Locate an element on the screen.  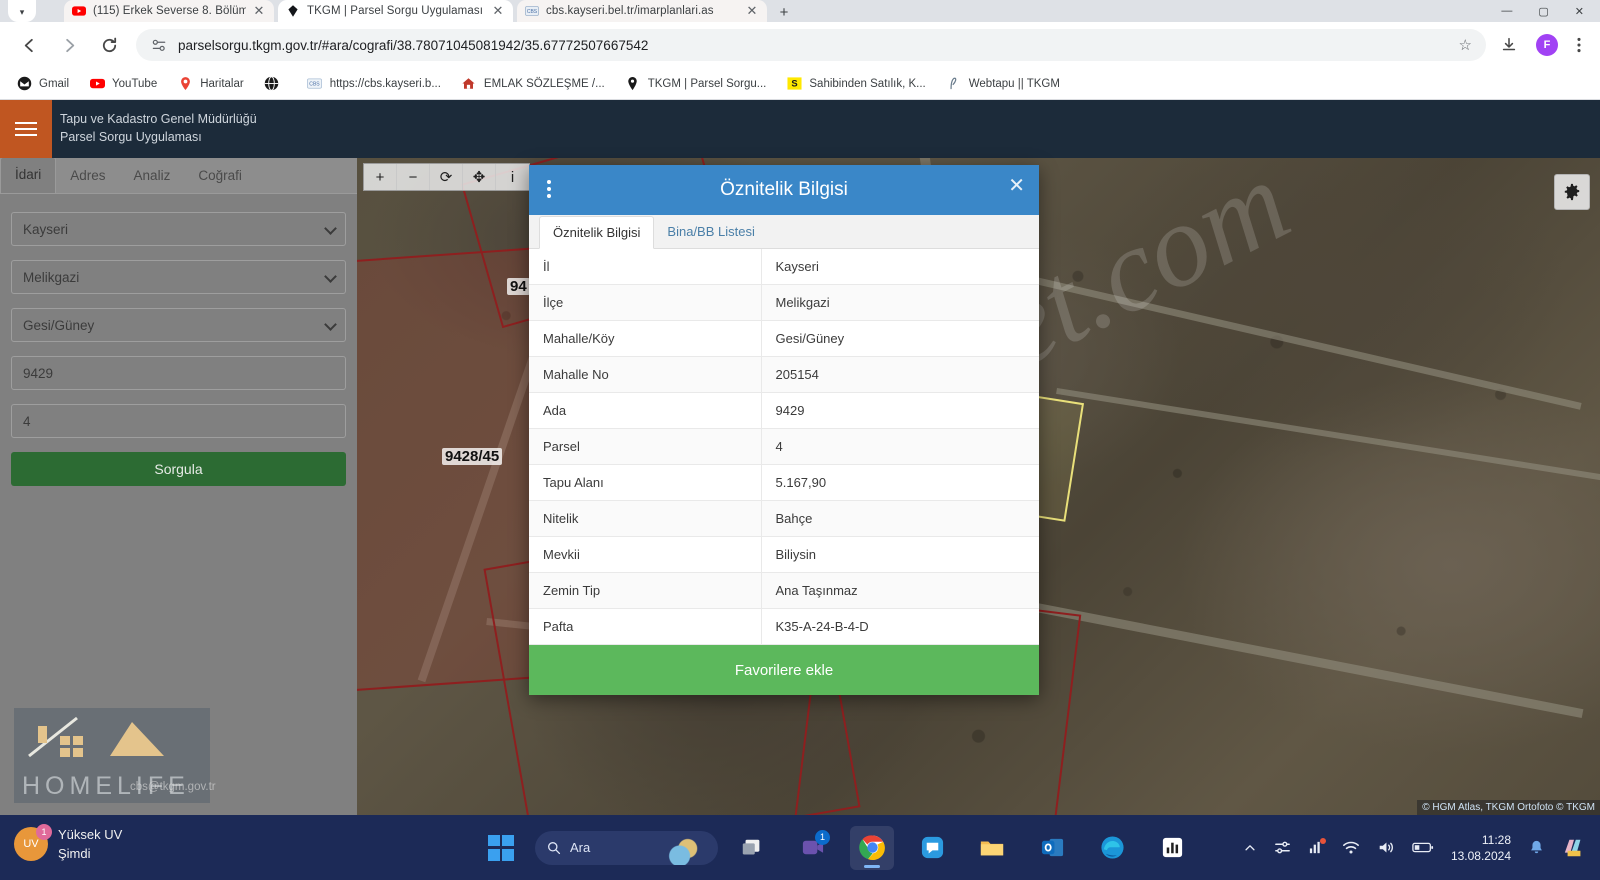
window-controls: — ▢ ✕ is located at coordinates (1530, 11).